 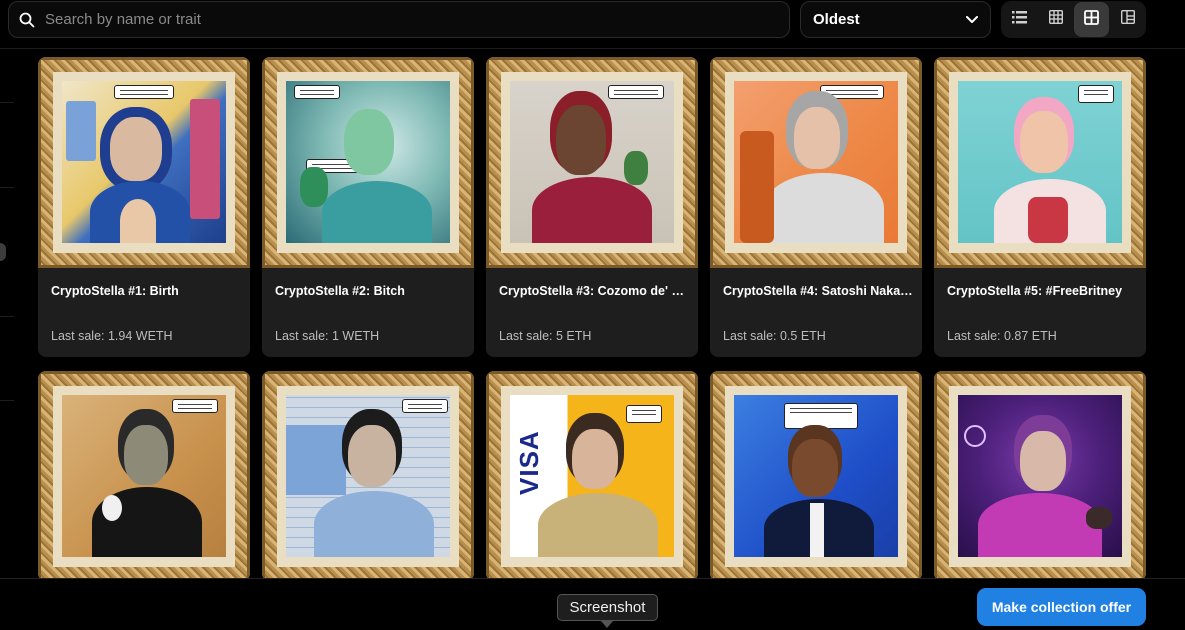 I want to click on nft-image: VISA, so click(x=592, y=476).